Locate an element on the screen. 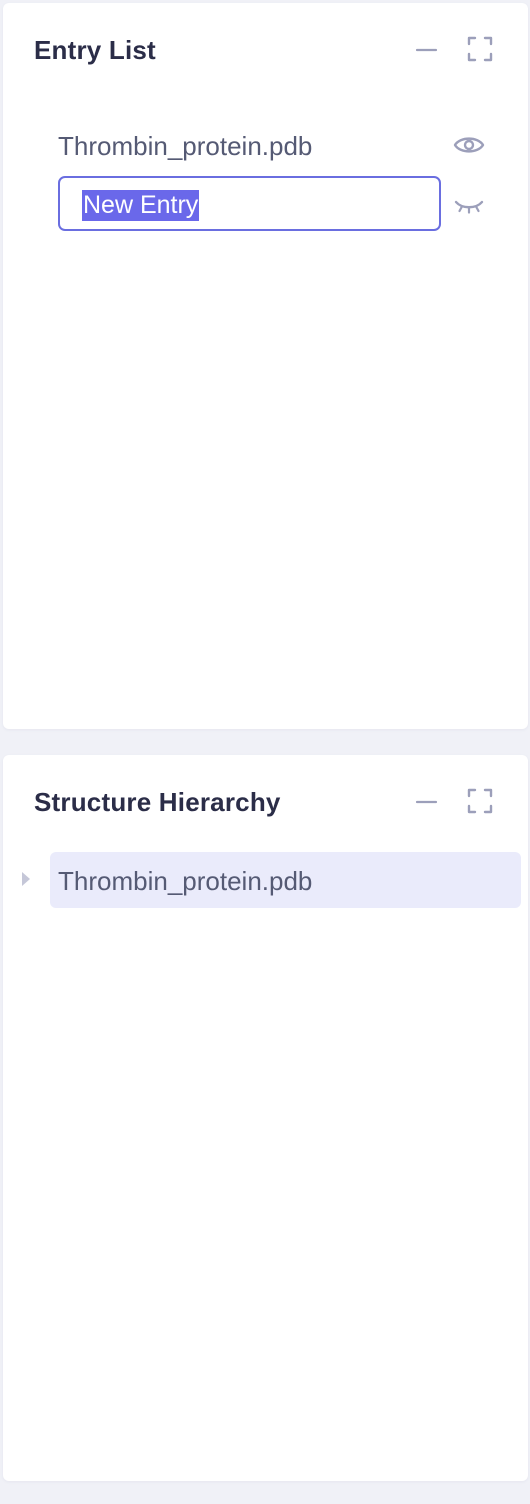 The height and width of the screenshot is (1504, 530). eye-icon is located at coordinates (469, 145).